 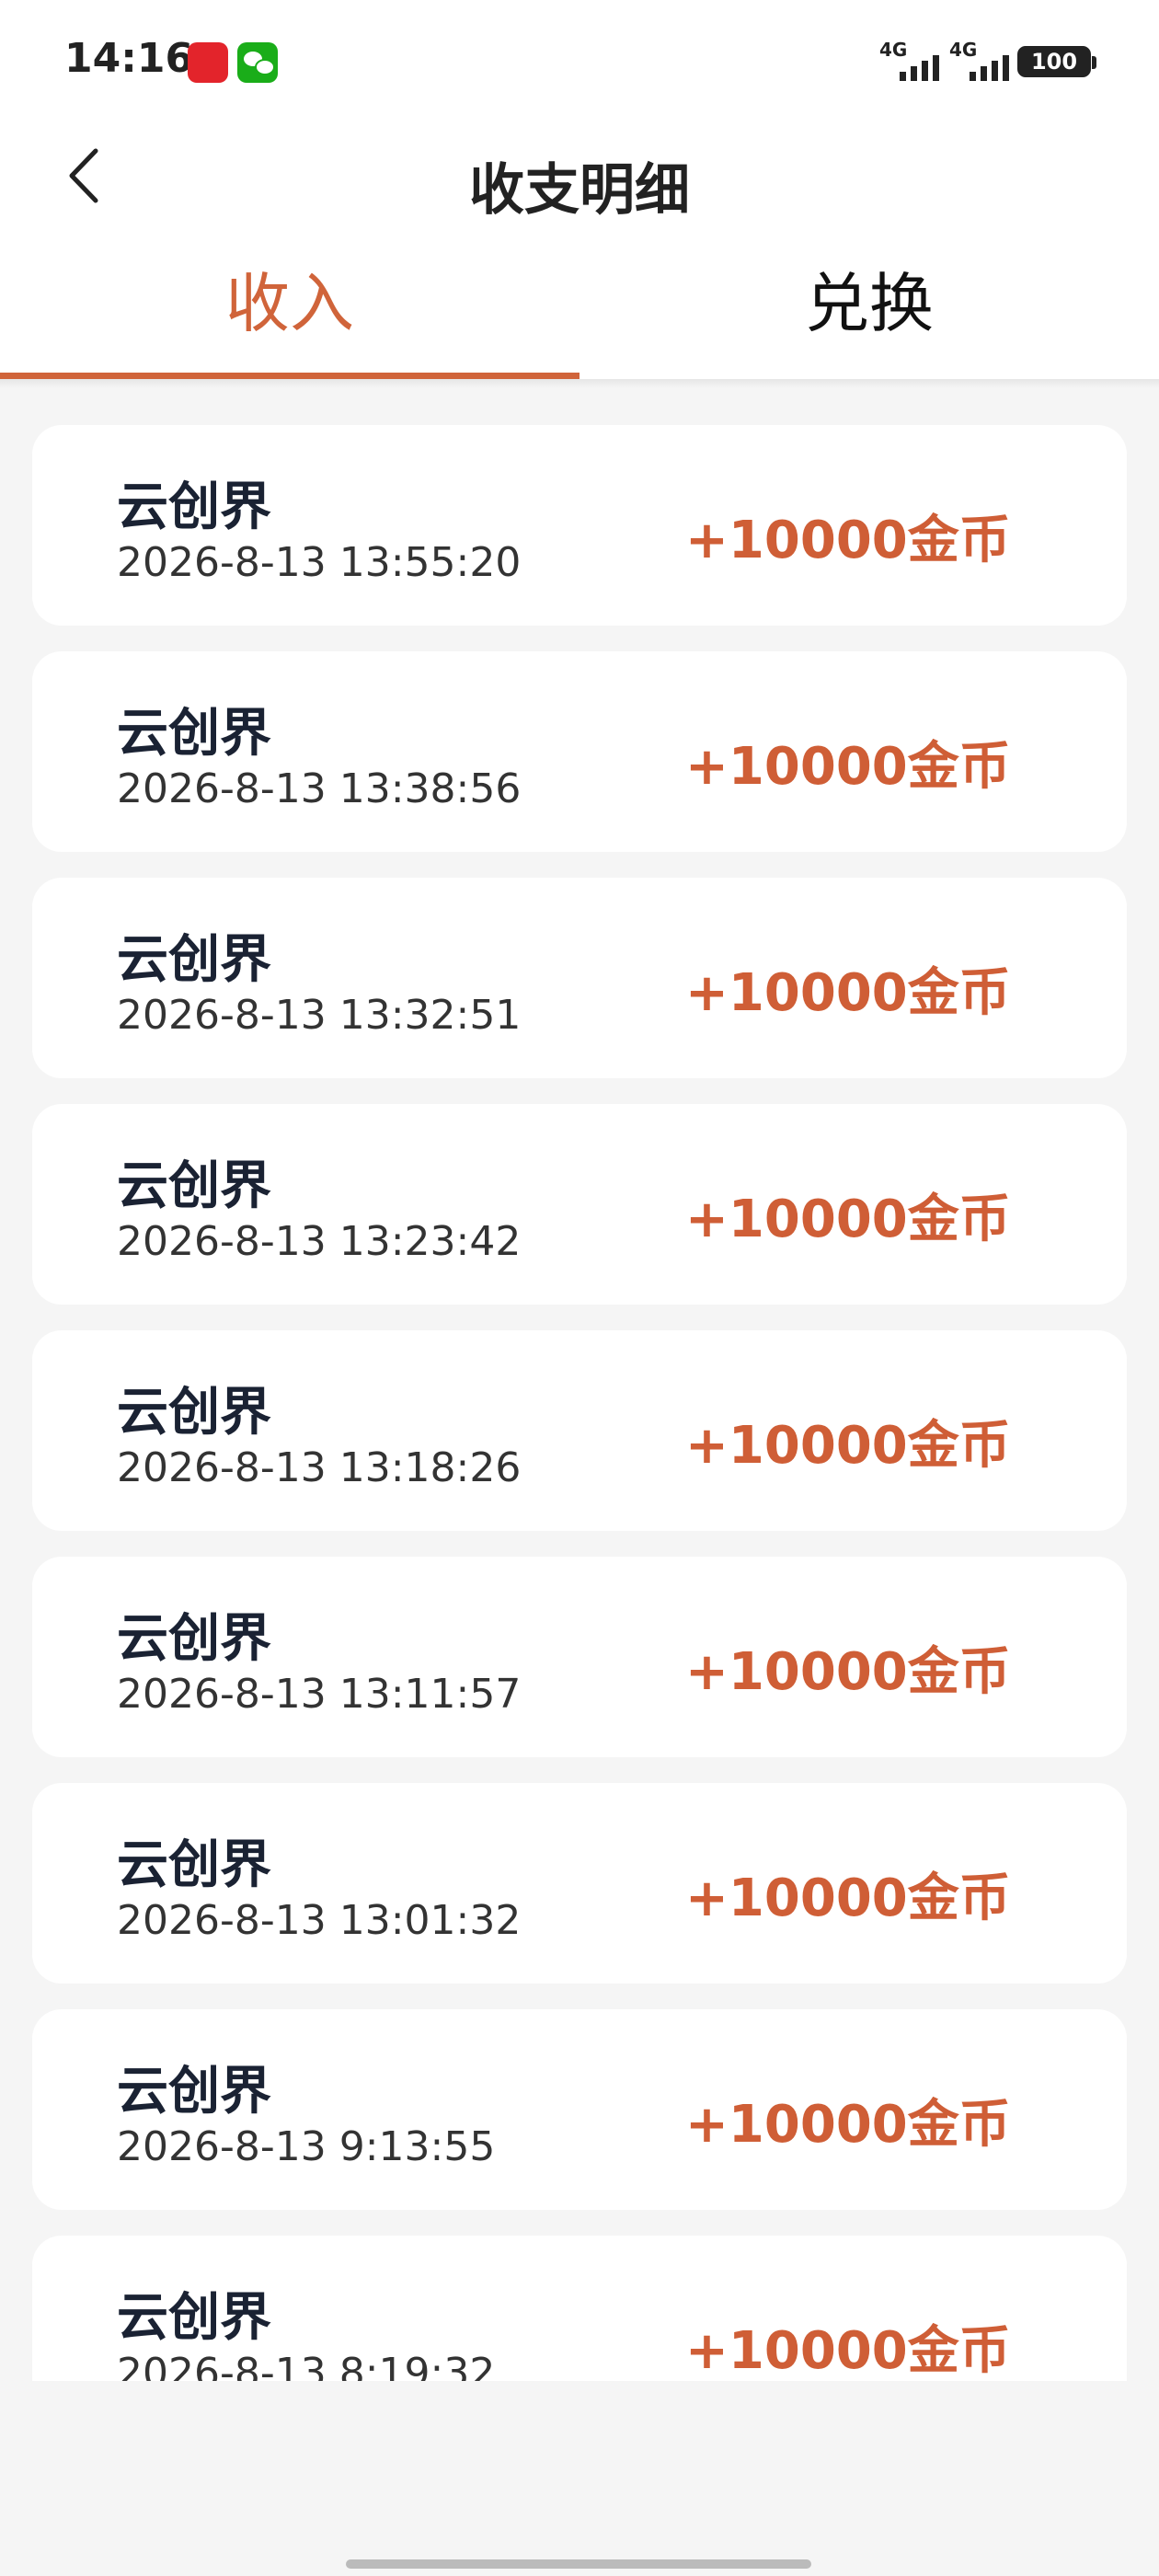 I want to click on record-time: 2026-8-13 13:11:57, so click(x=319, y=1694).